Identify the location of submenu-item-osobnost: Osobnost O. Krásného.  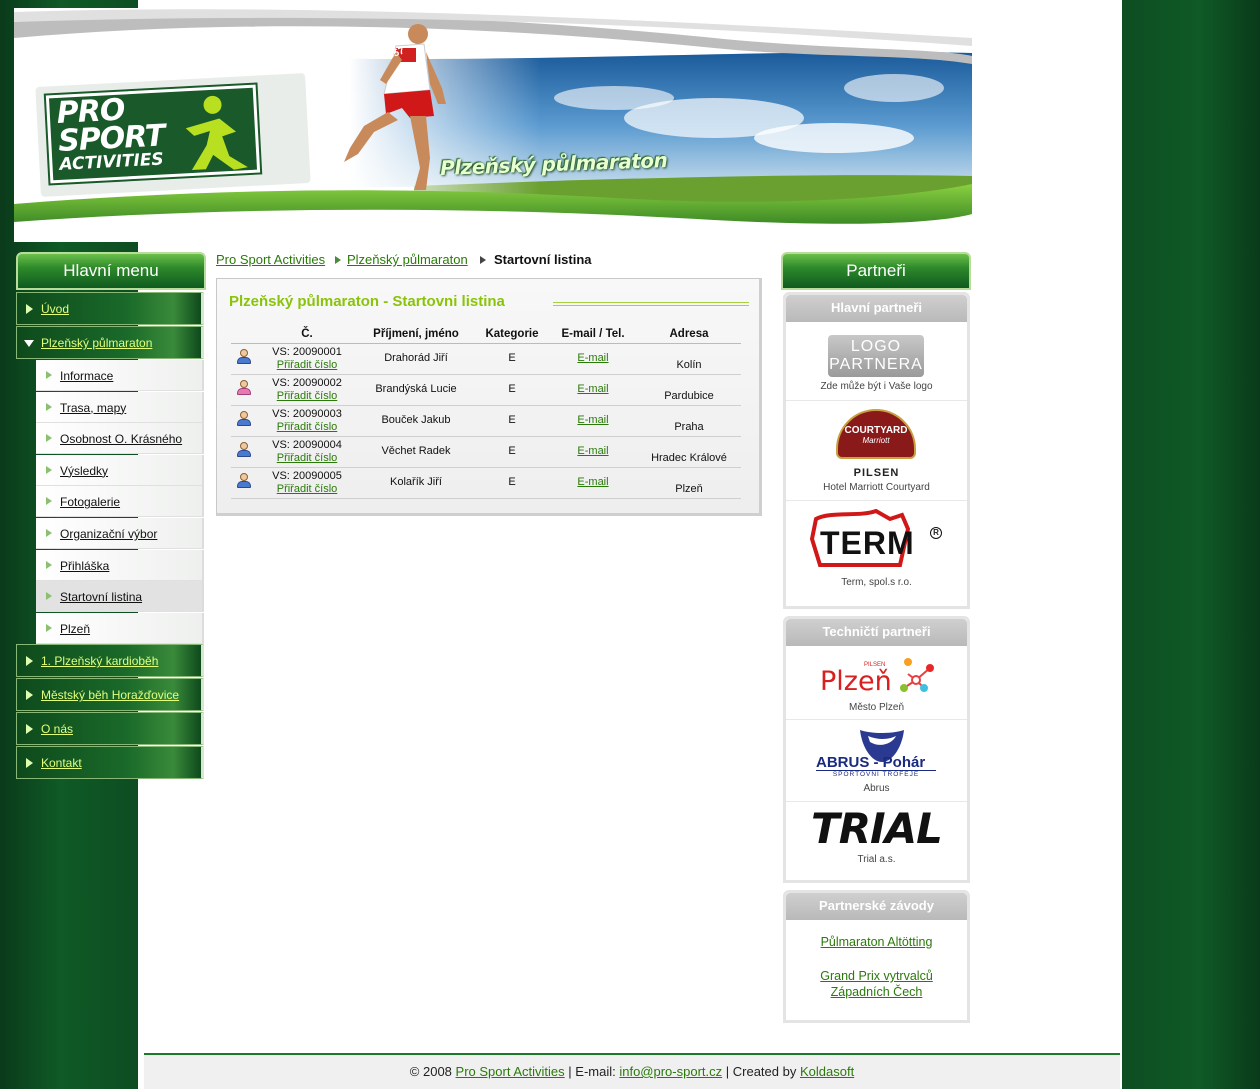
(120, 439).